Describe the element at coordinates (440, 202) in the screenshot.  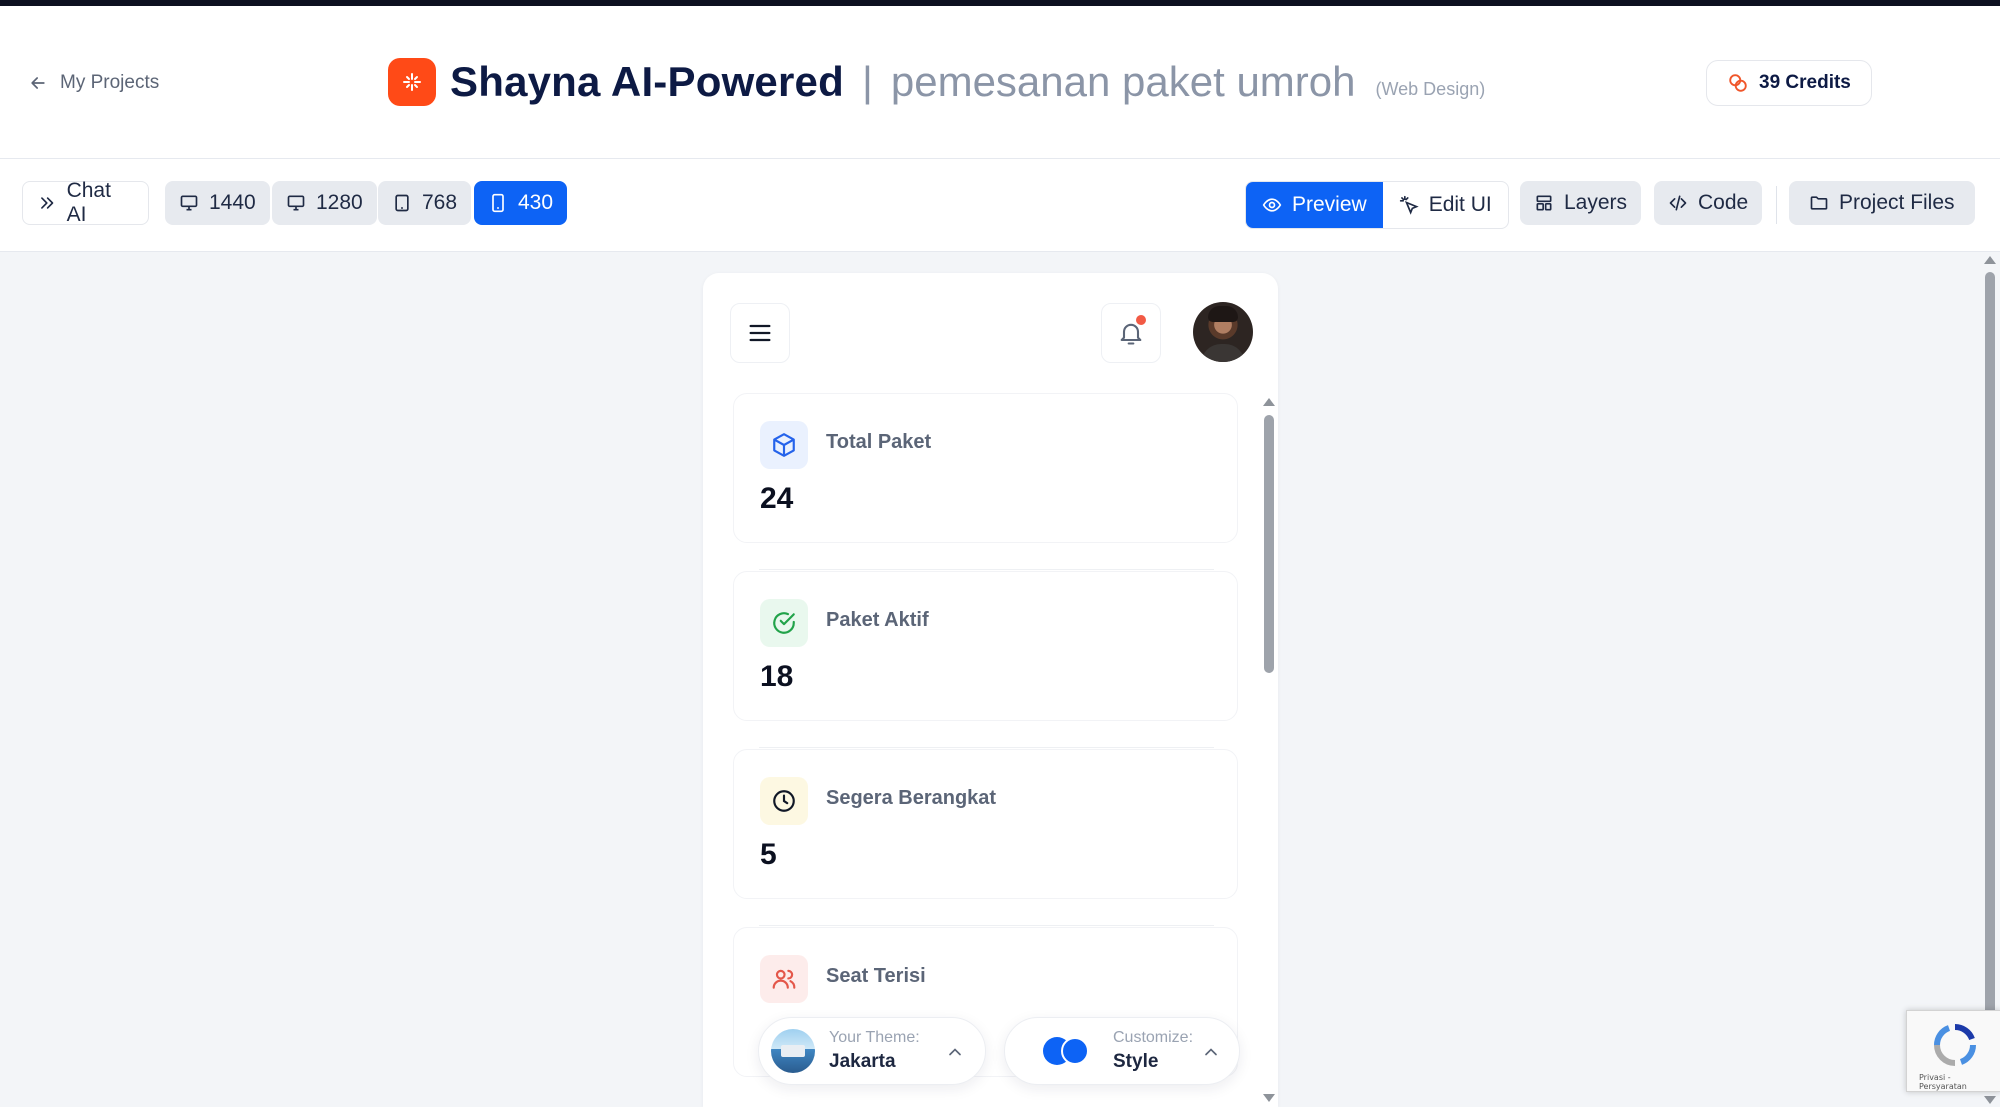
I see `viewport-768-label: 768` at that location.